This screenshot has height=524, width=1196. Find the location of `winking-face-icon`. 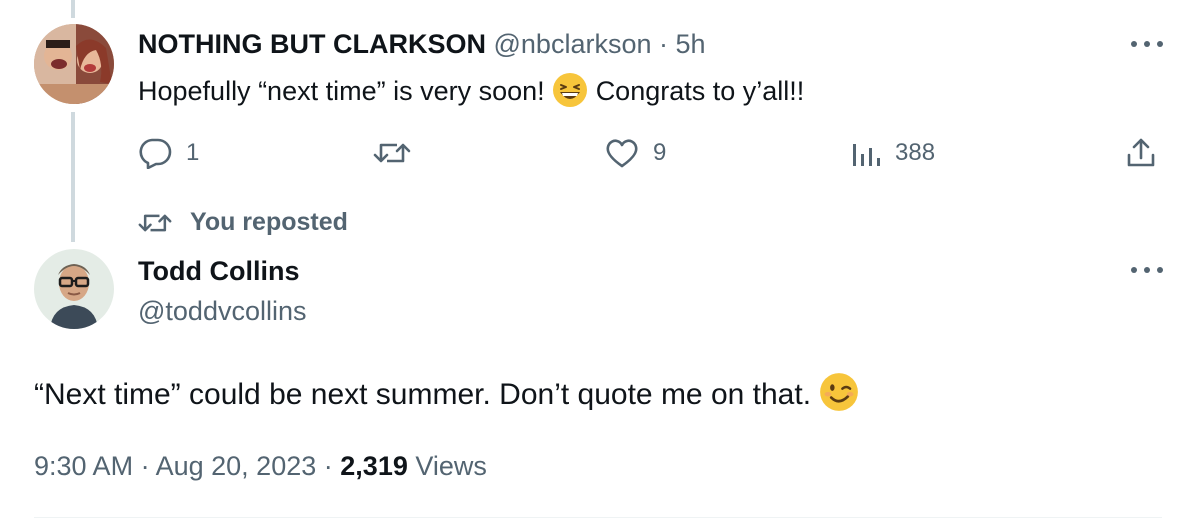

winking-face-icon is located at coordinates (839, 397).